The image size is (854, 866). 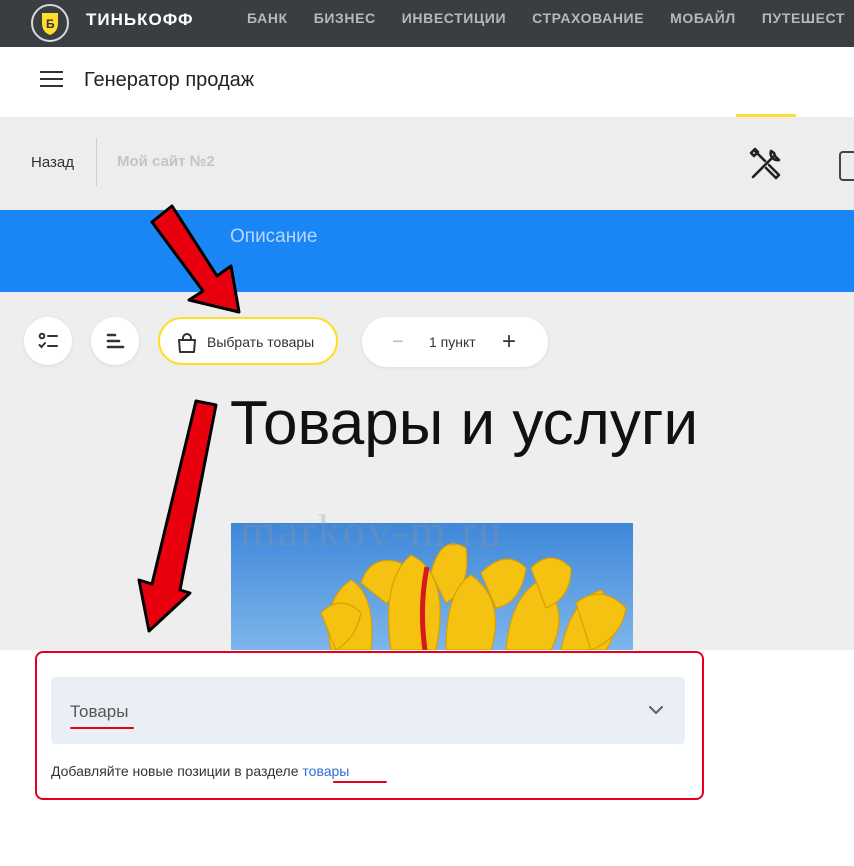 I want to click on editor-bar: Назад Мой сайт №2, so click(x=427, y=163).